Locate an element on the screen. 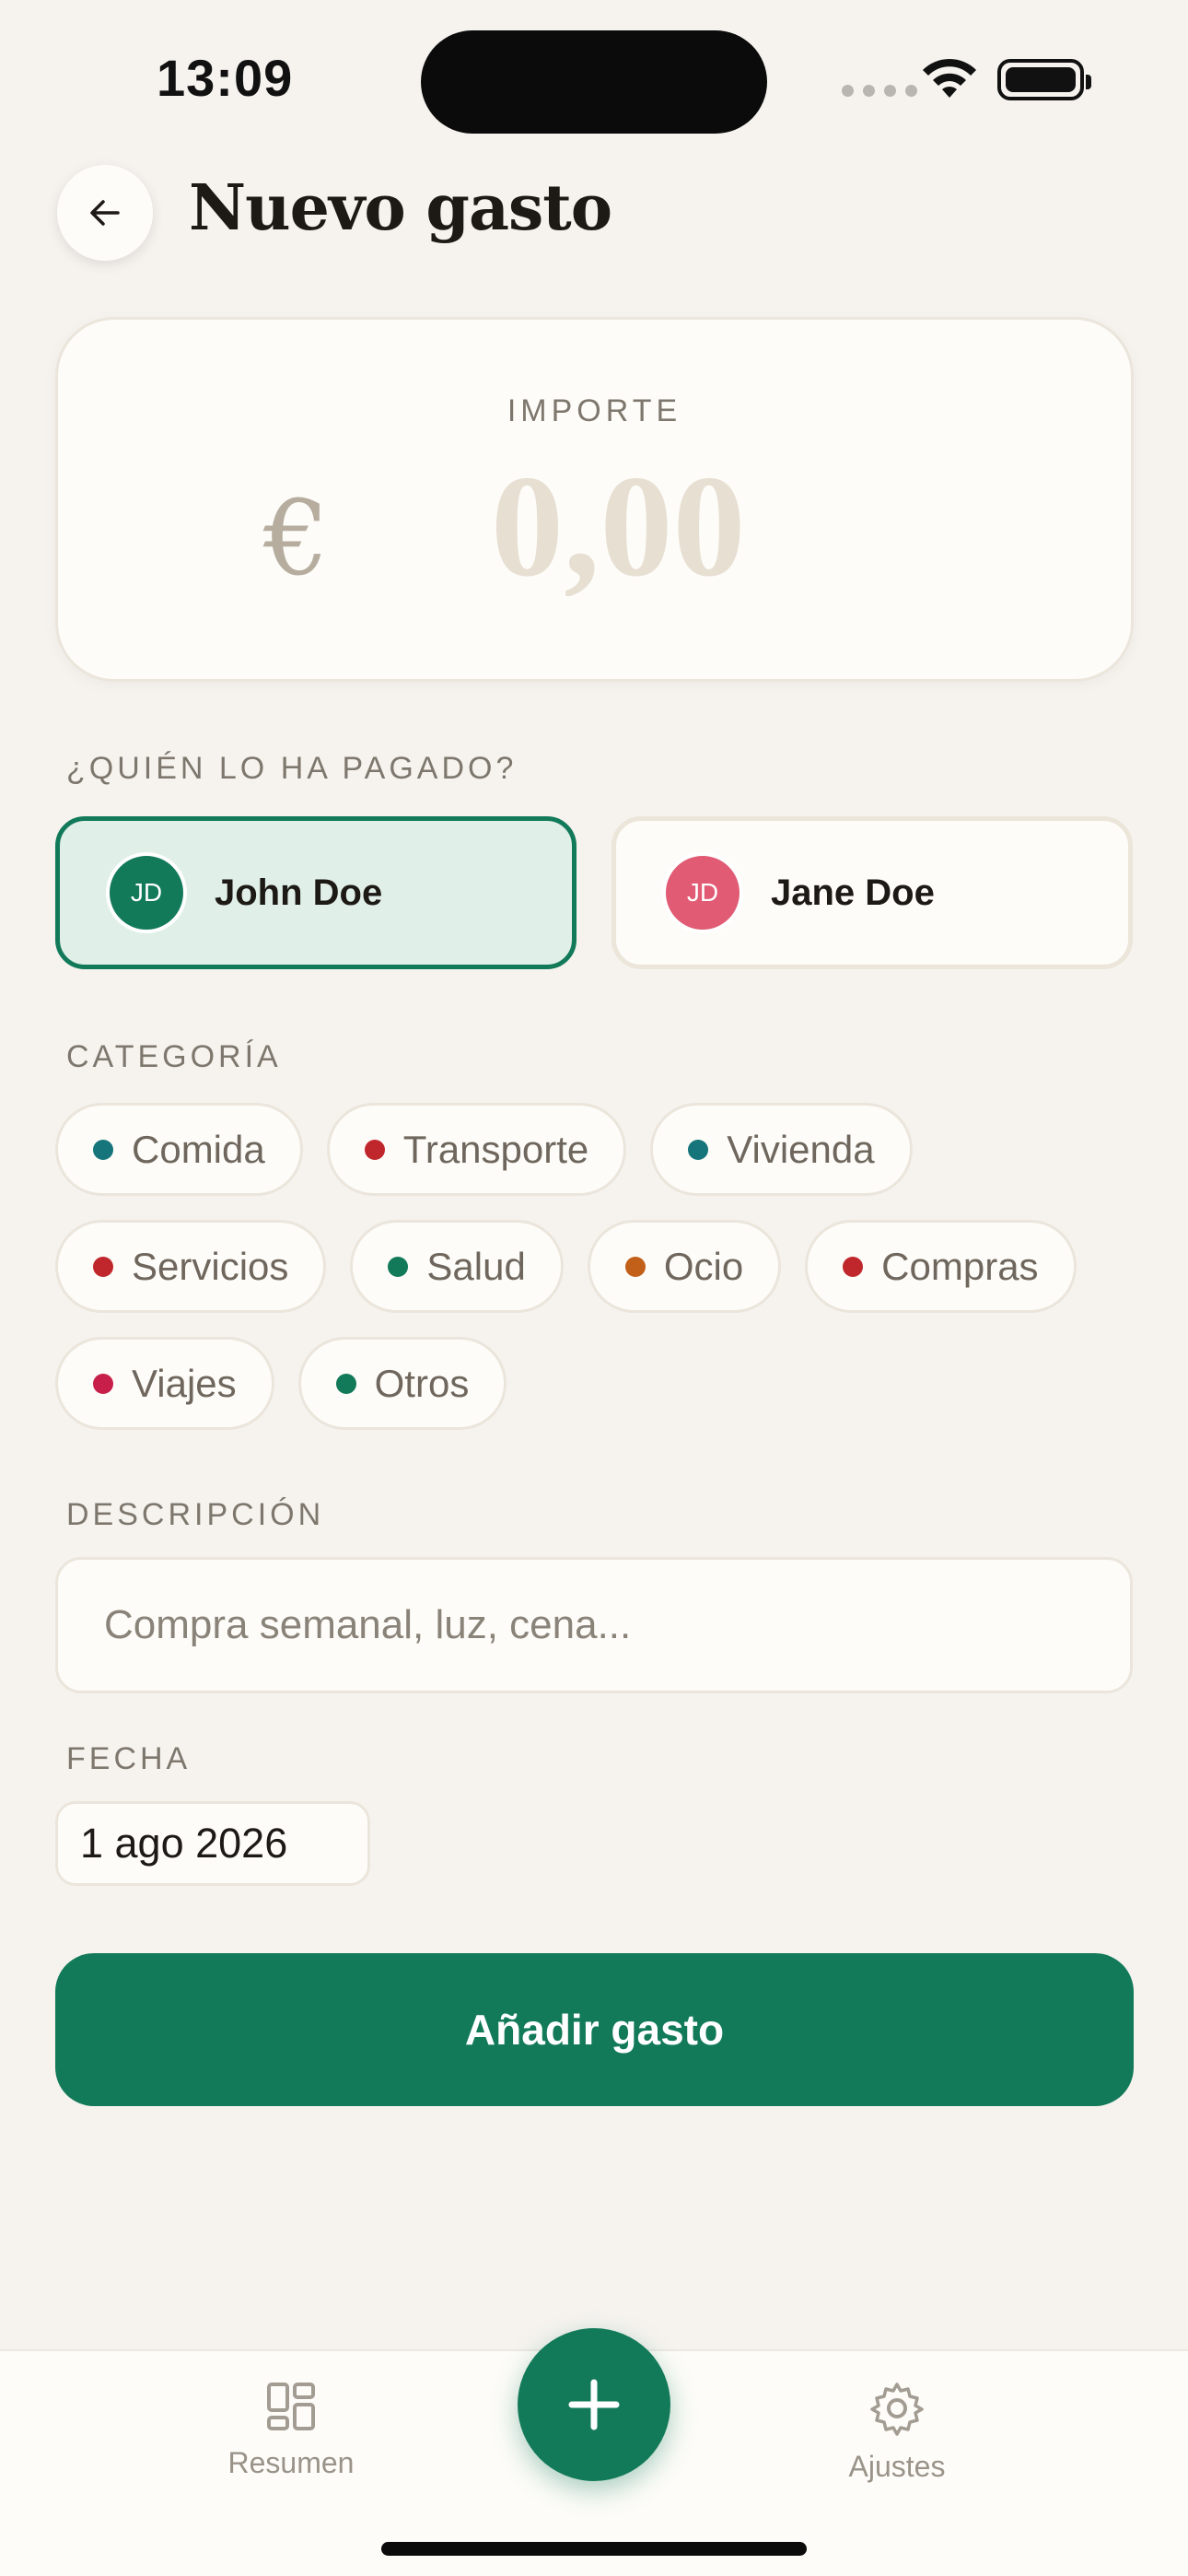 The image size is (1188, 2576). category-chip-comida: Comida is located at coordinates (179, 1149).